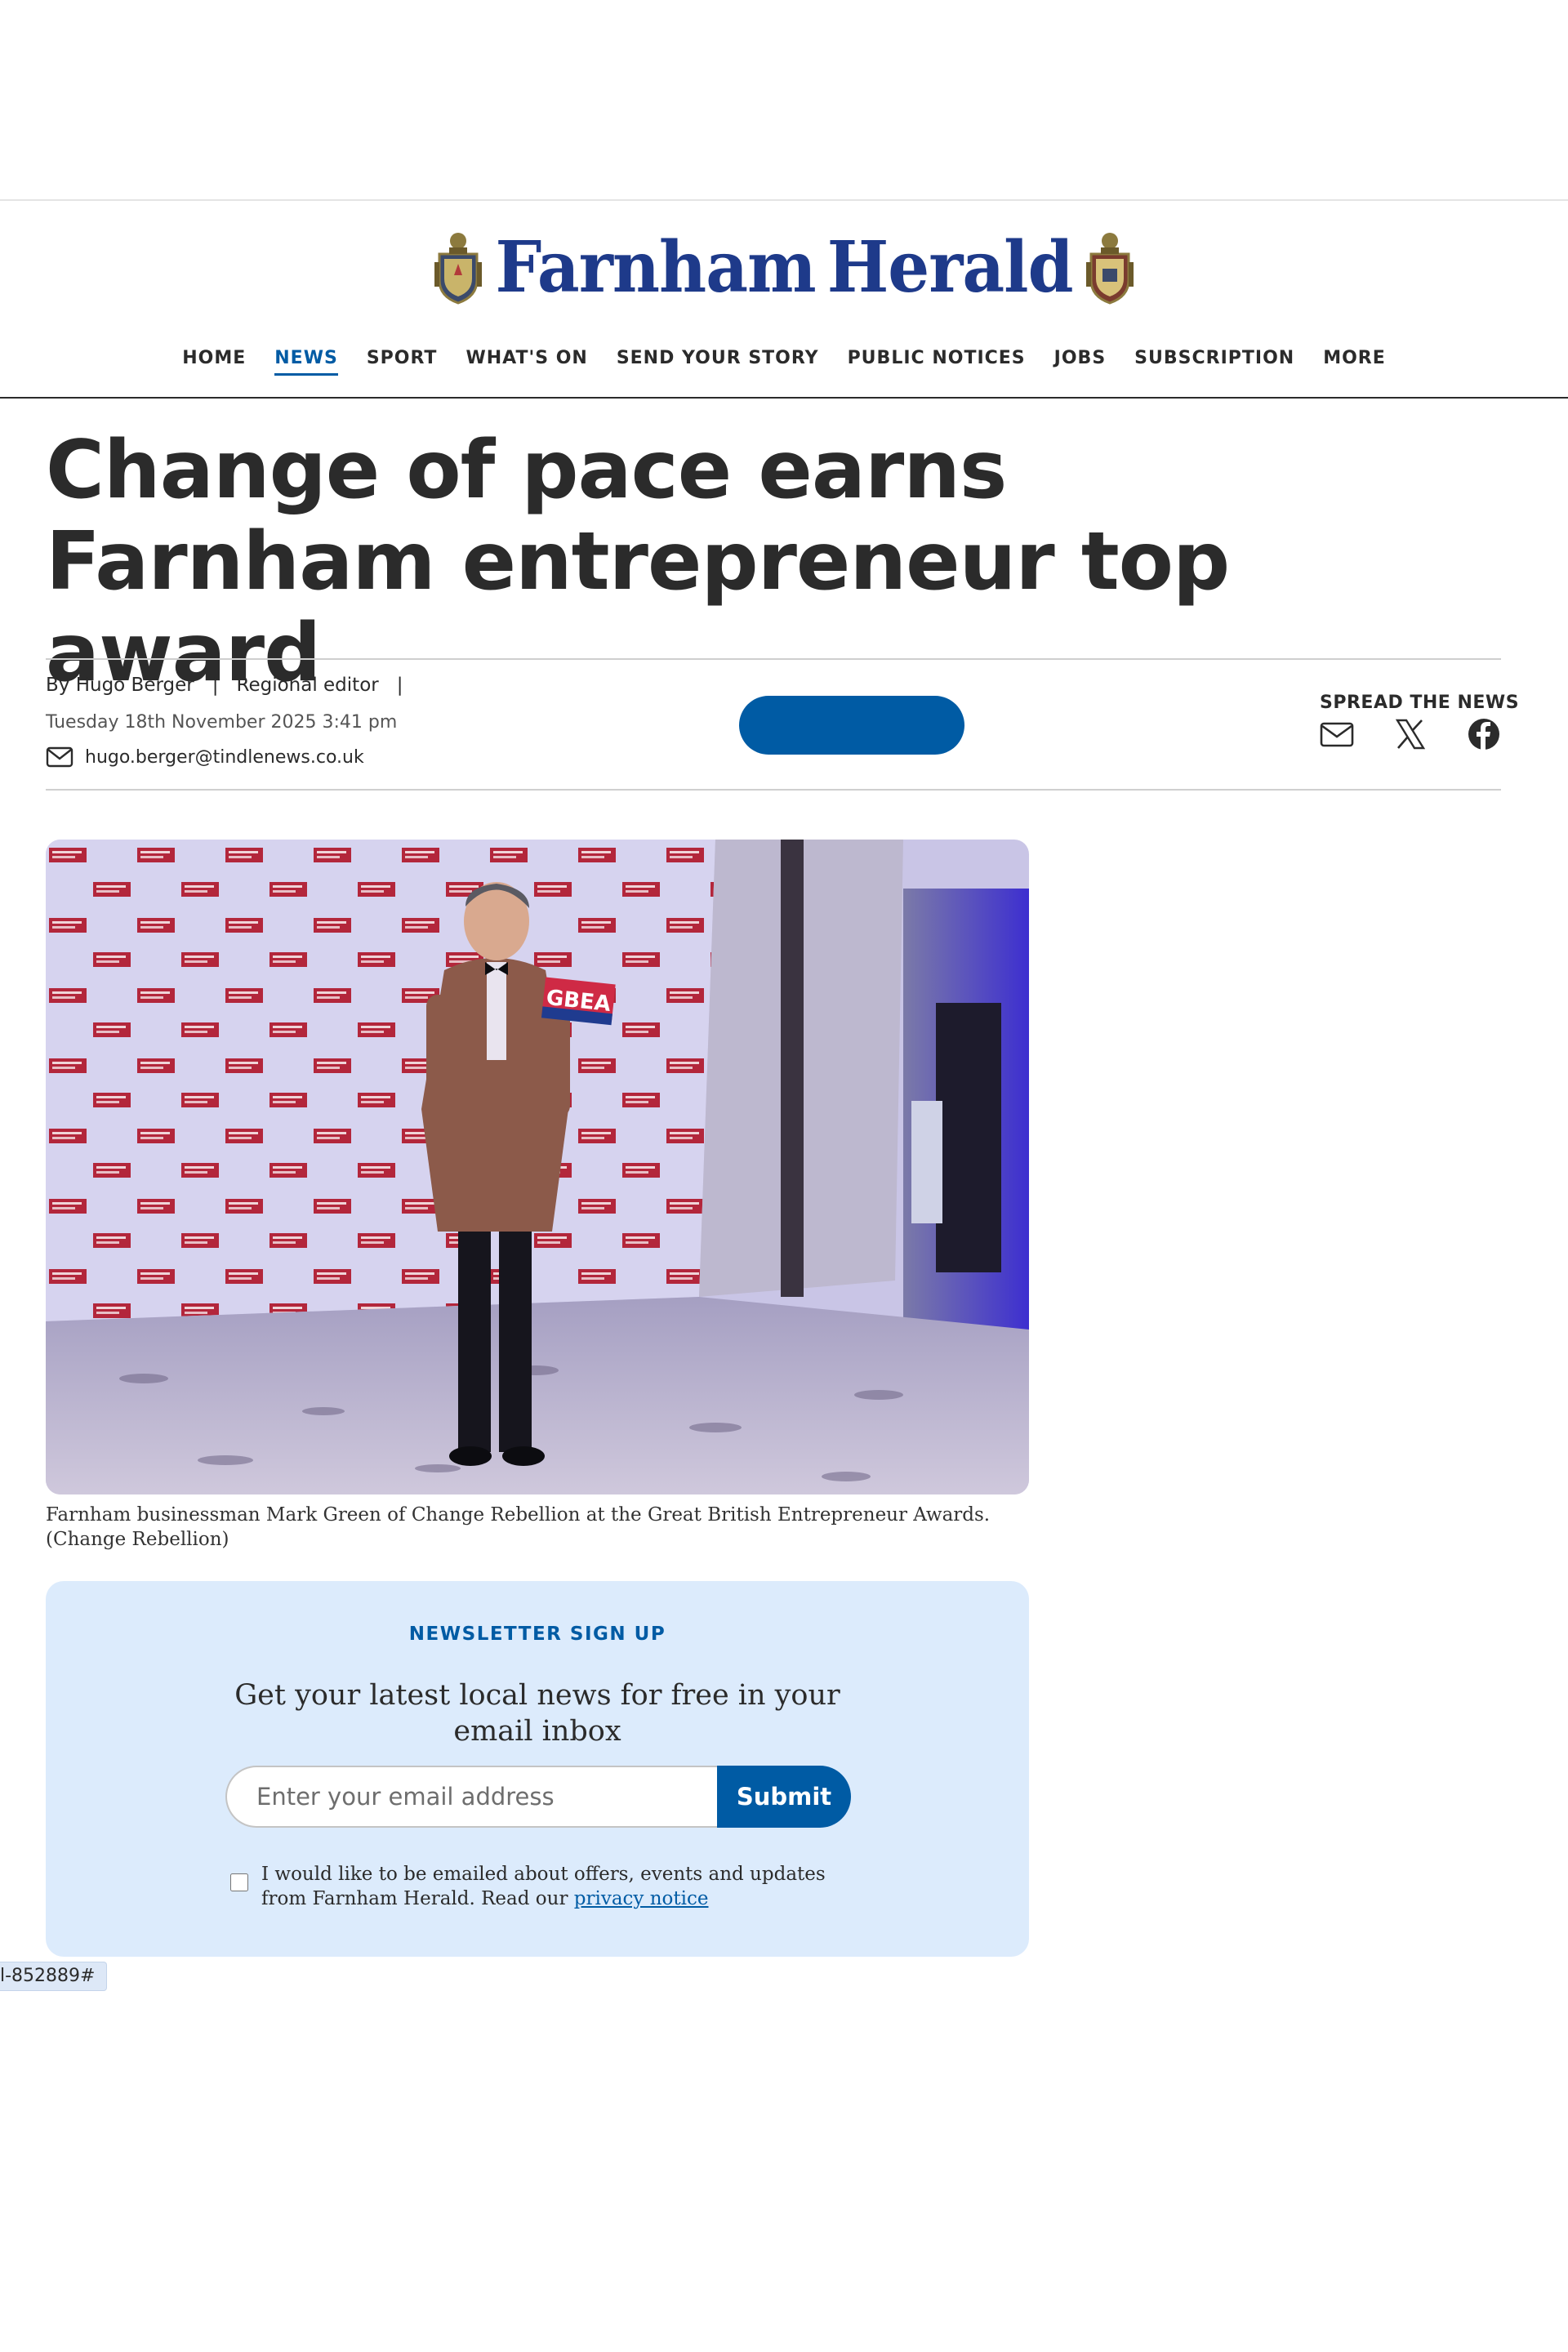 The image size is (1568, 2352). Describe the element at coordinates (641, 1898) in the screenshot. I see `privacy-notice-link: privacy notice` at that location.